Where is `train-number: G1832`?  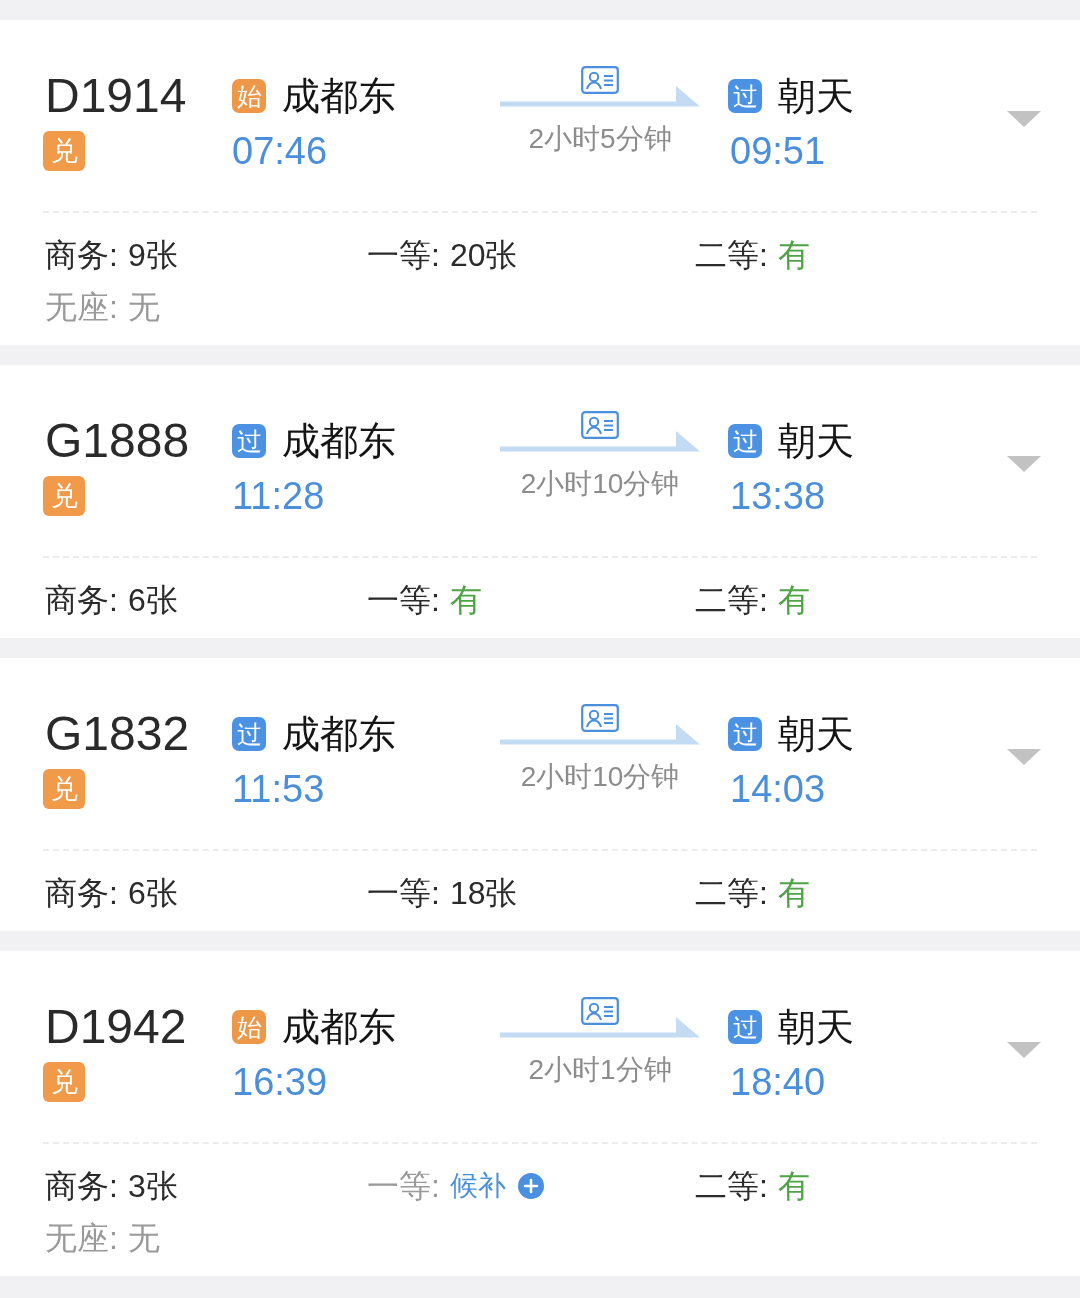 train-number: G1832 is located at coordinates (117, 734).